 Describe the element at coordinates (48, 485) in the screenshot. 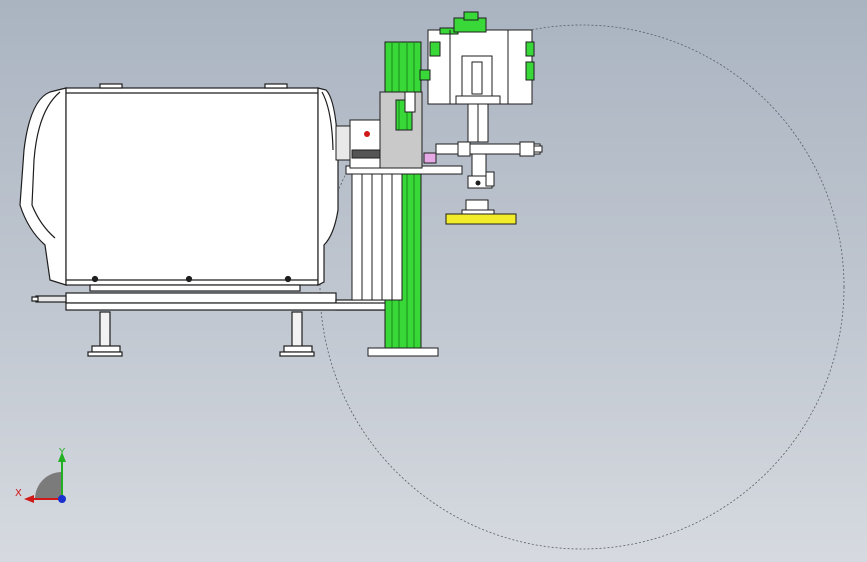

I see `triad-gray-quadrant` at that location.